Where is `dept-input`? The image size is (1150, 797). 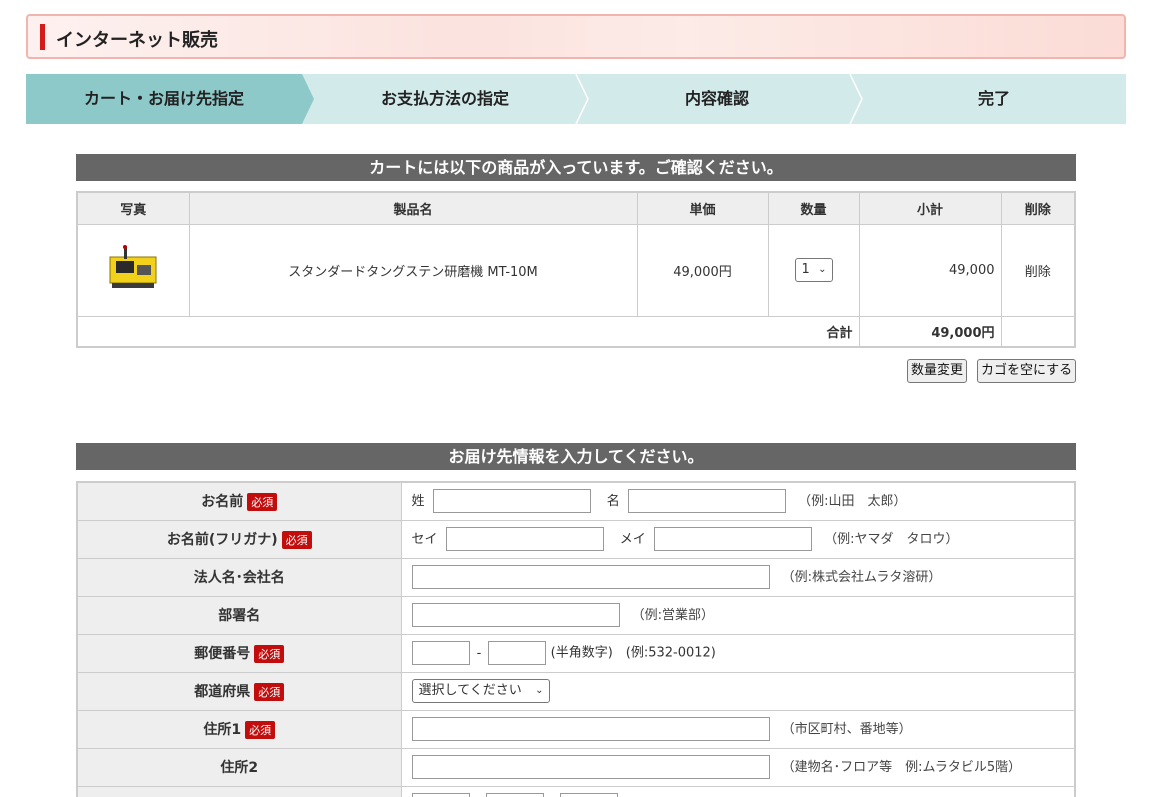
dept-input is located at coordinates (515, 615).